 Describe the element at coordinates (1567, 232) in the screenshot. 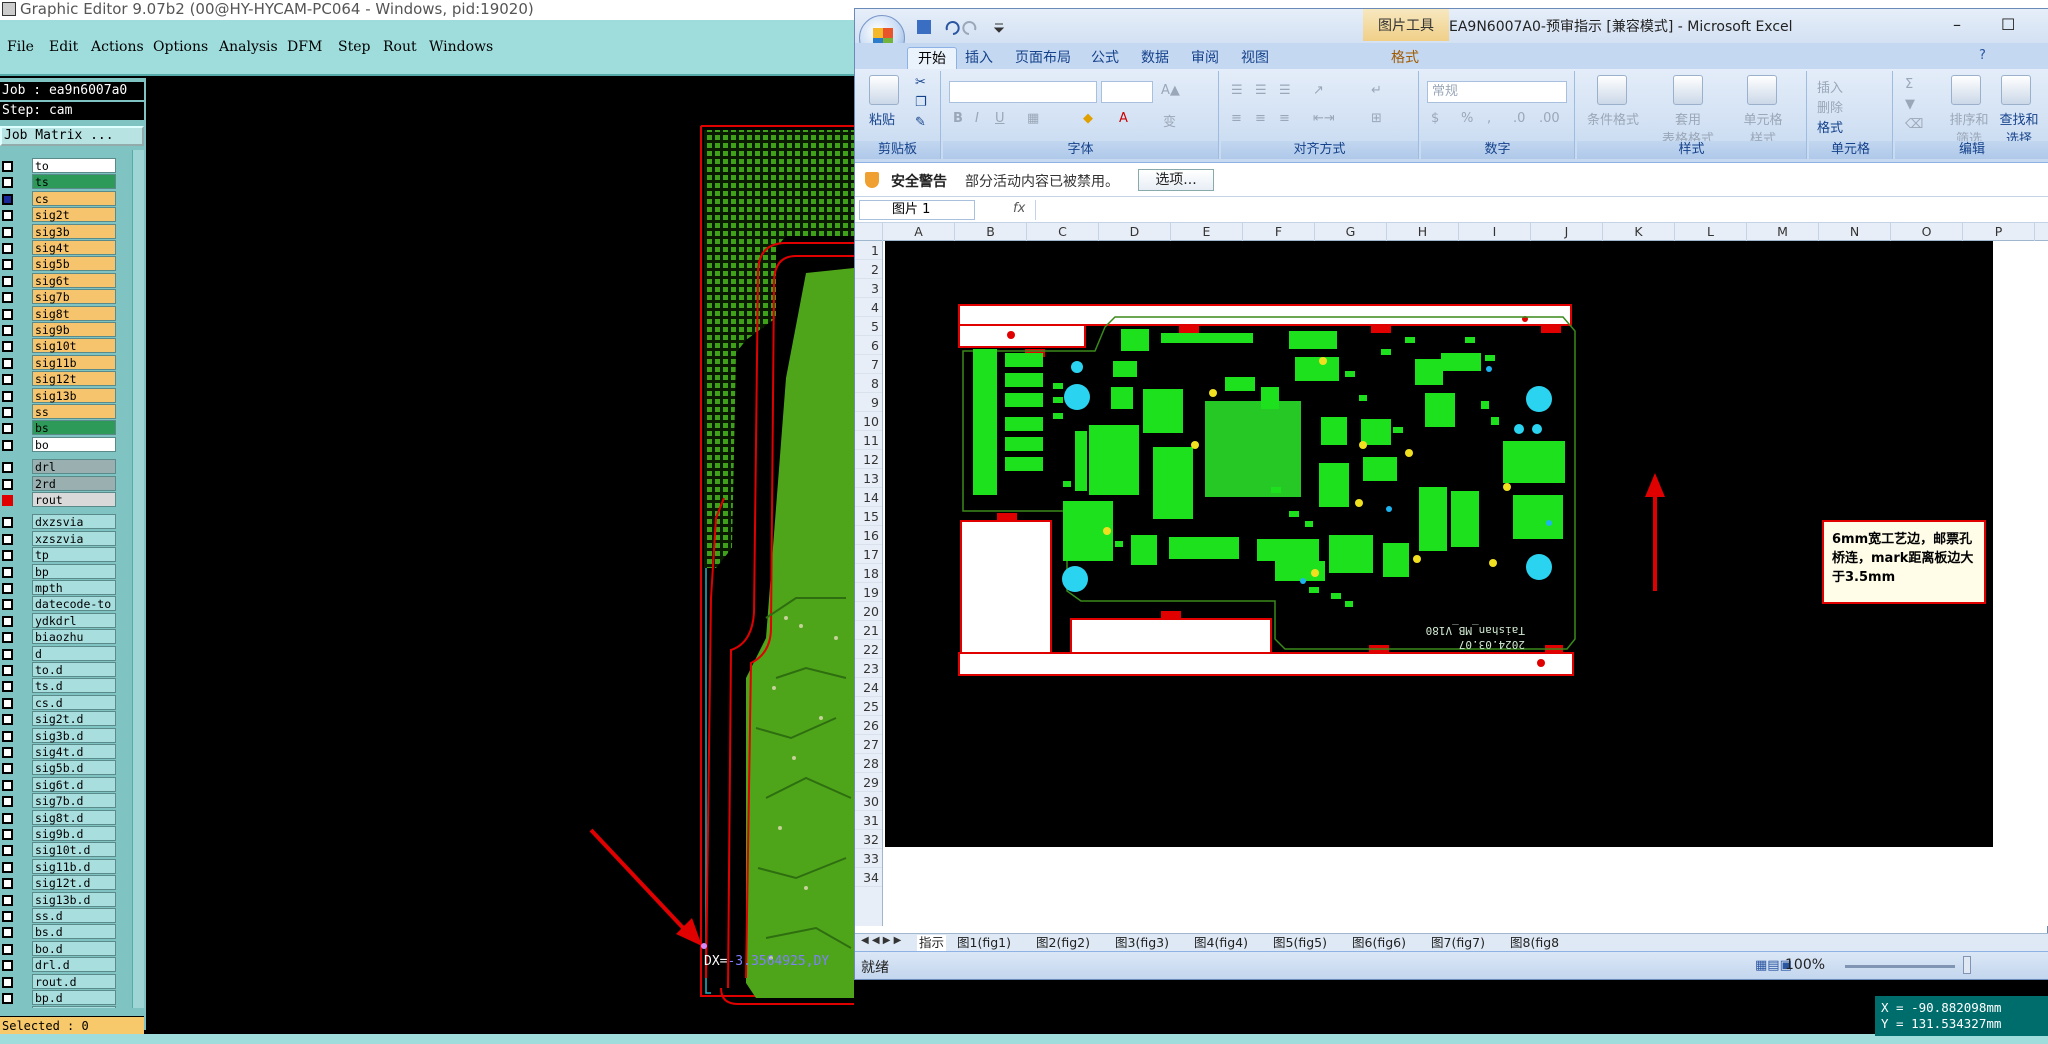

I see `column-header: J` at that location.